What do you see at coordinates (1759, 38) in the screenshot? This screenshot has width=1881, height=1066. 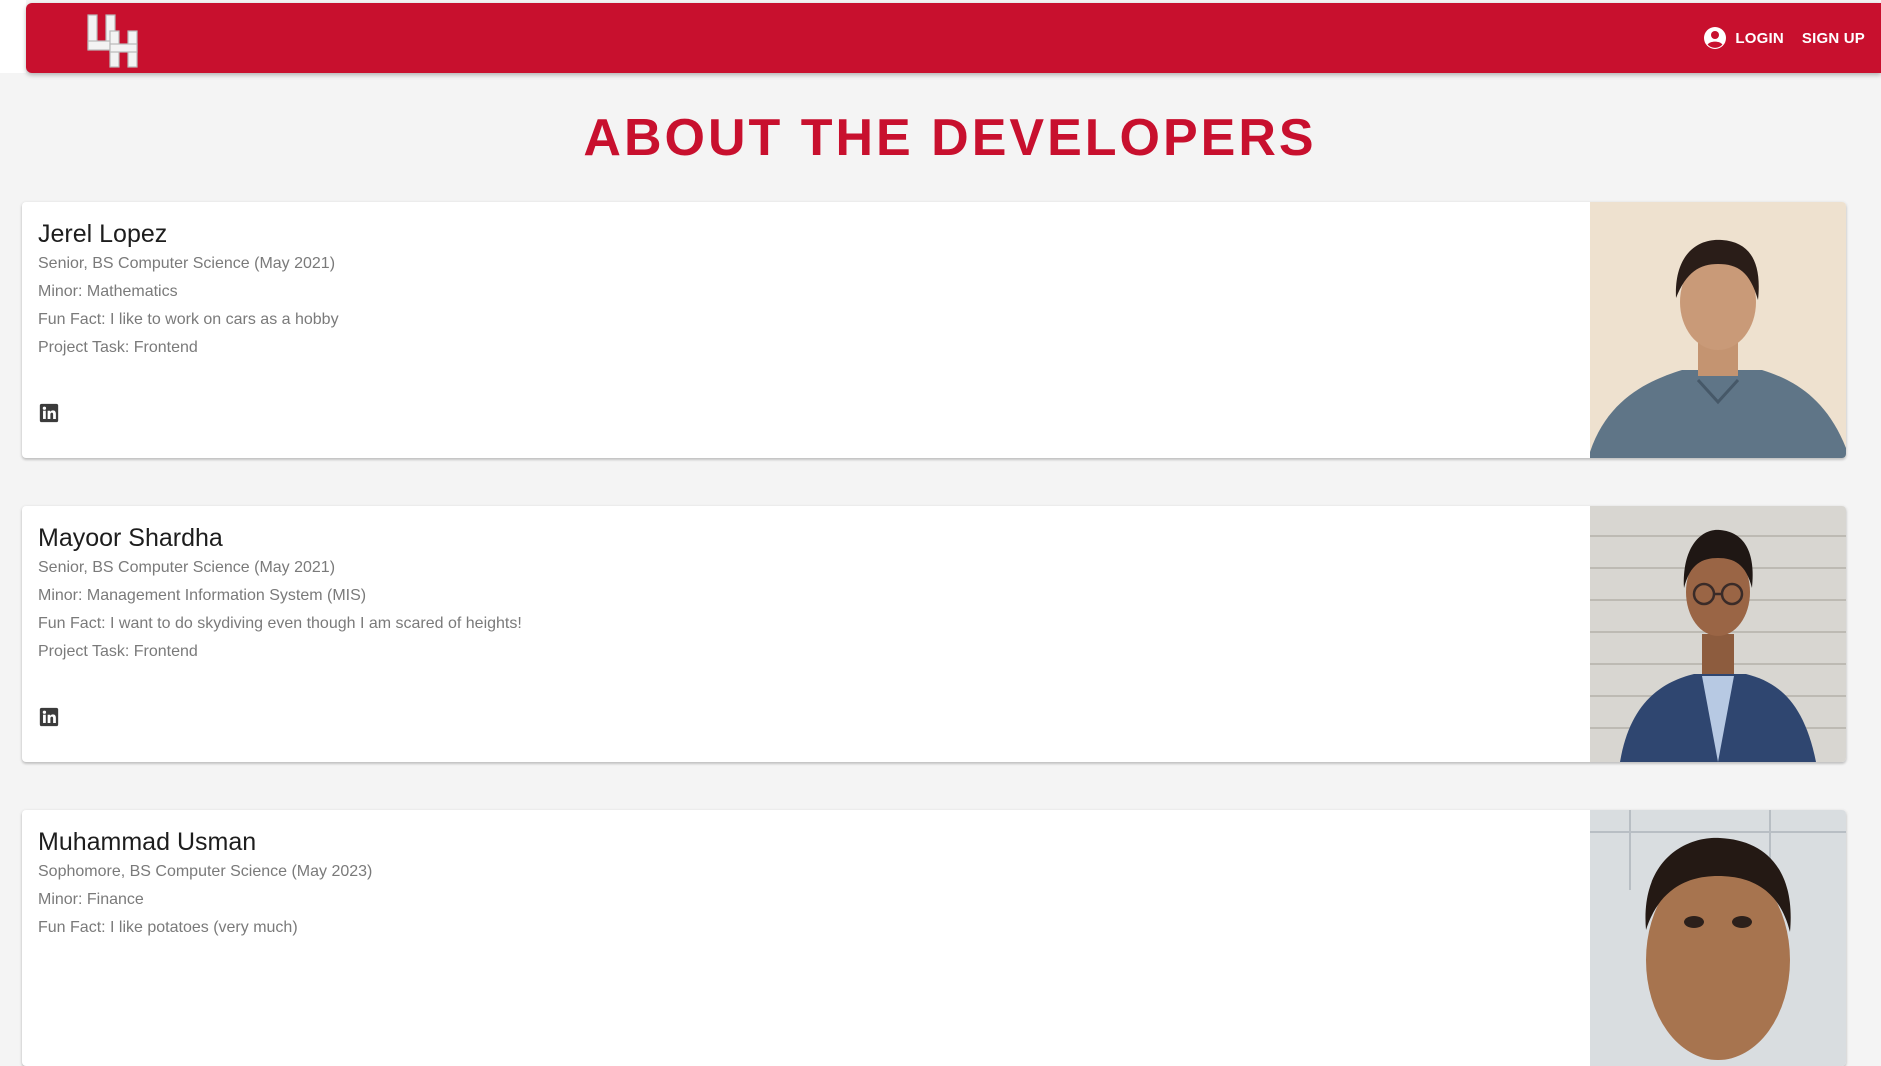 I see `login-label: LOGIN` at bounding box center [1759, 38].